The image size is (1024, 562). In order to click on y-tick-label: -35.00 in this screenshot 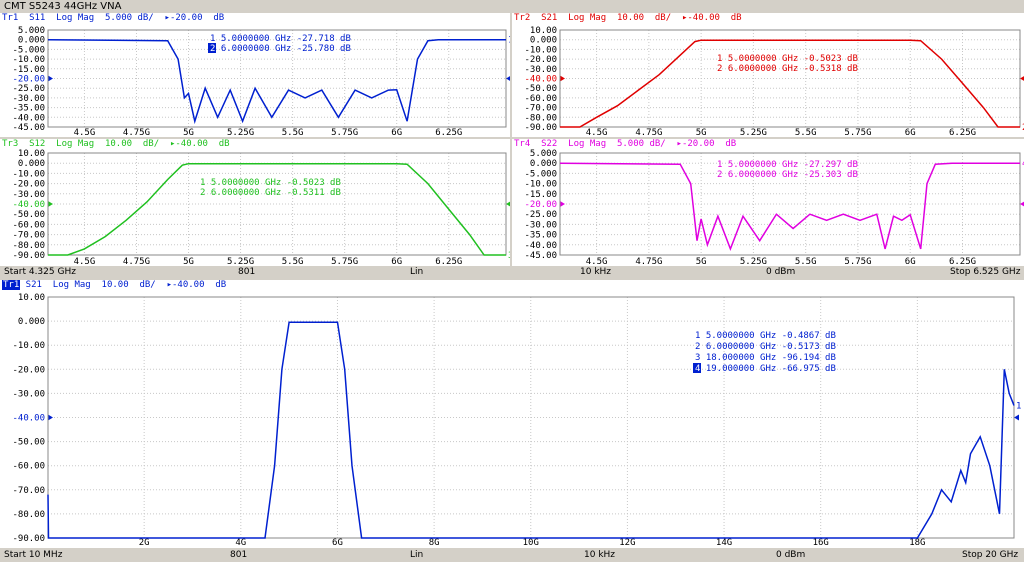, I will do `click(540, 236)`.